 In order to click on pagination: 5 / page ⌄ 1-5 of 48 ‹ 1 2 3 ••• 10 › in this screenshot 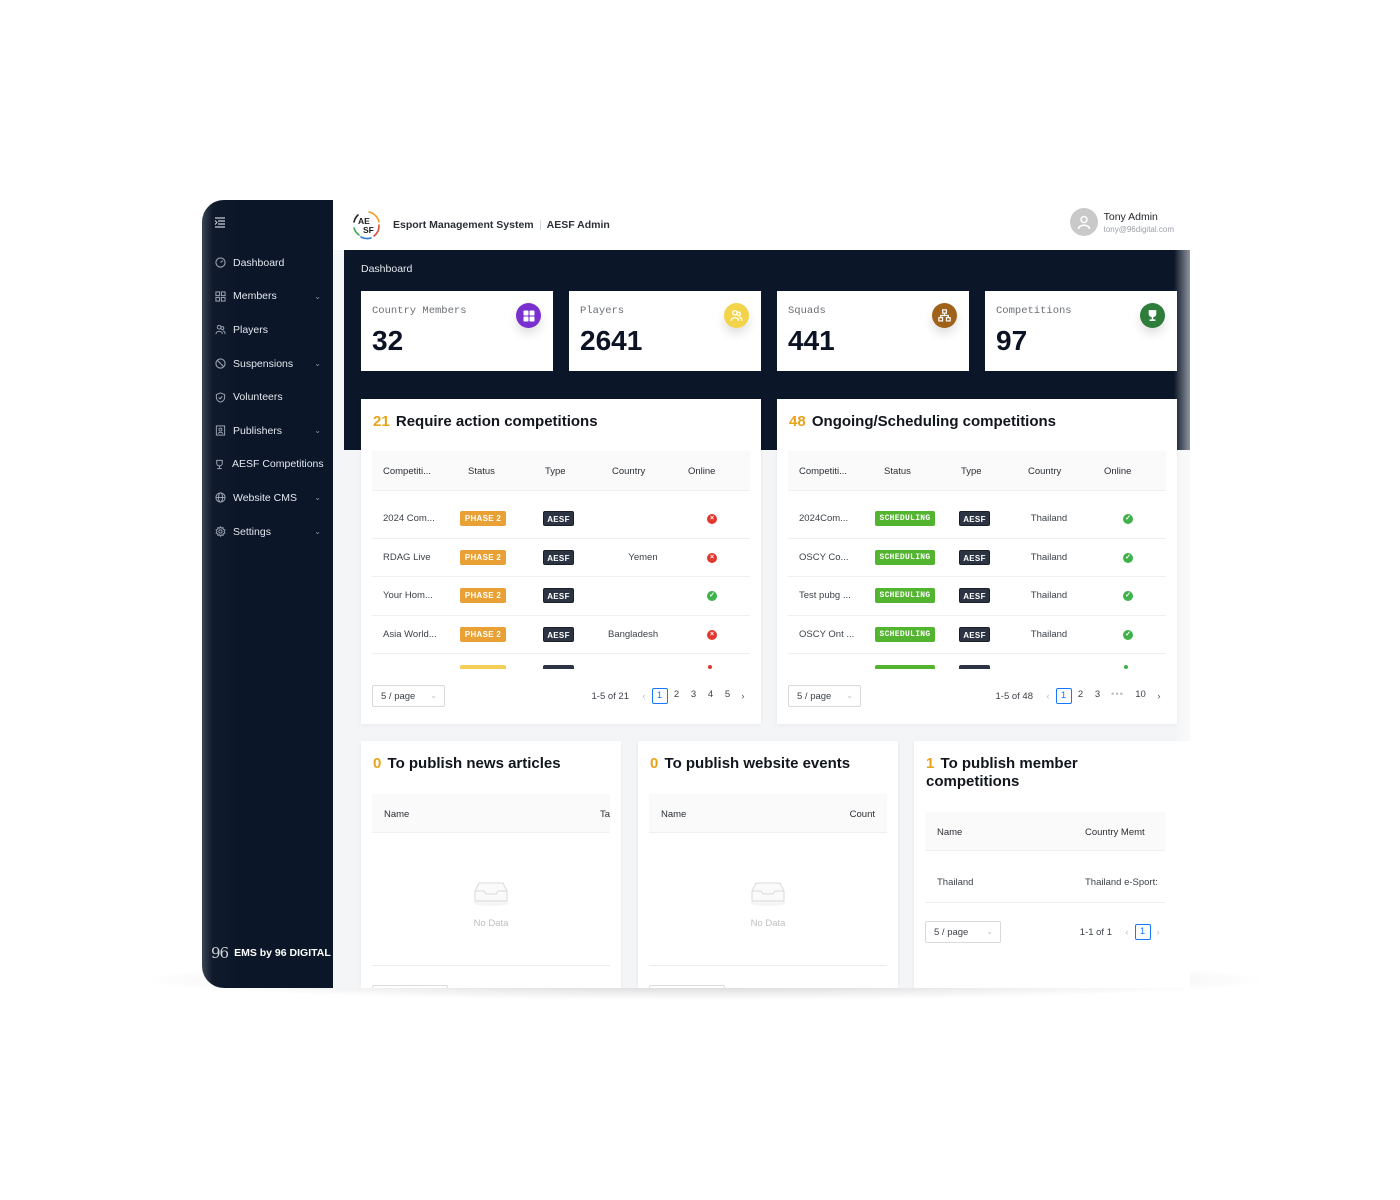, I will do `click(977, 696)`.